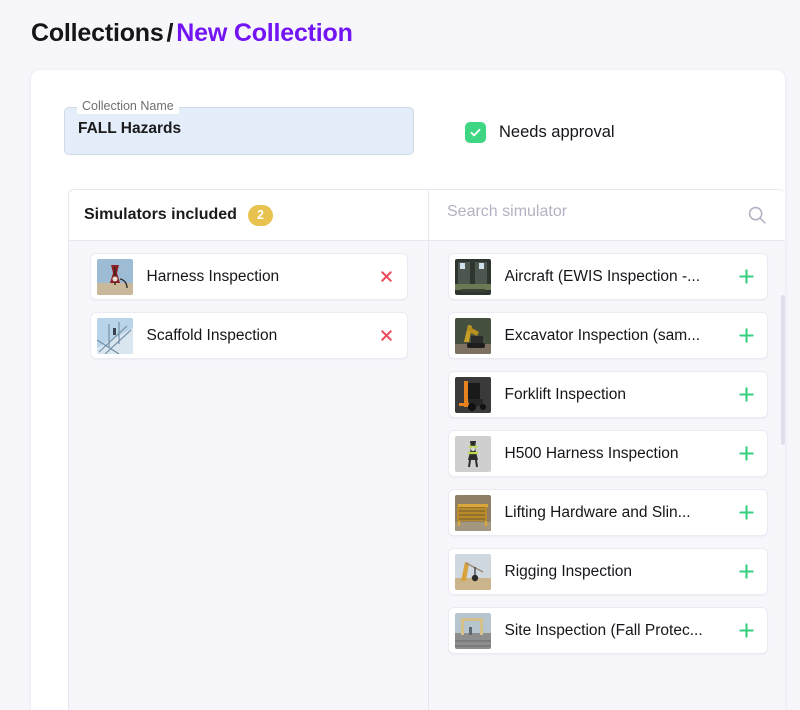  Describe the element at coordinates (260, 215) in the screenshot. I see `included-count-badge: 2` at that location.